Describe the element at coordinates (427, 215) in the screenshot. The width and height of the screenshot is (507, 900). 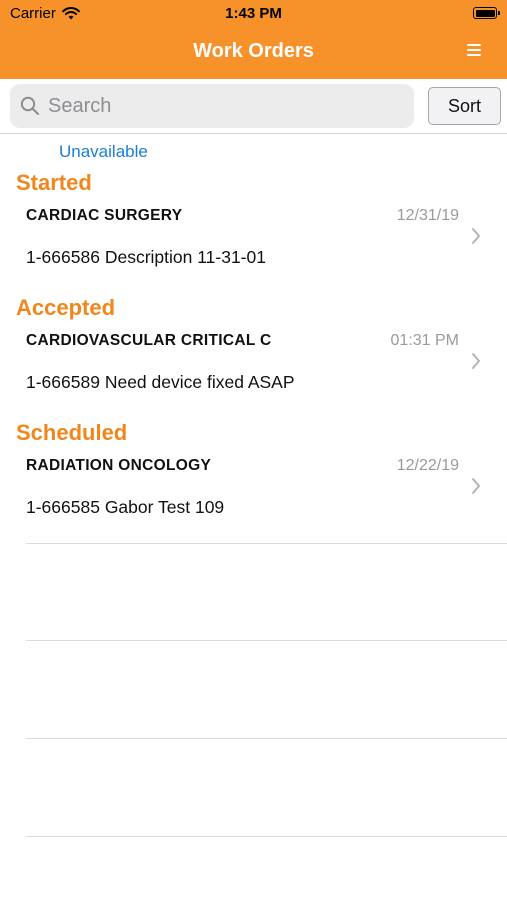
I see `order-date: 12/31/19` at that location.